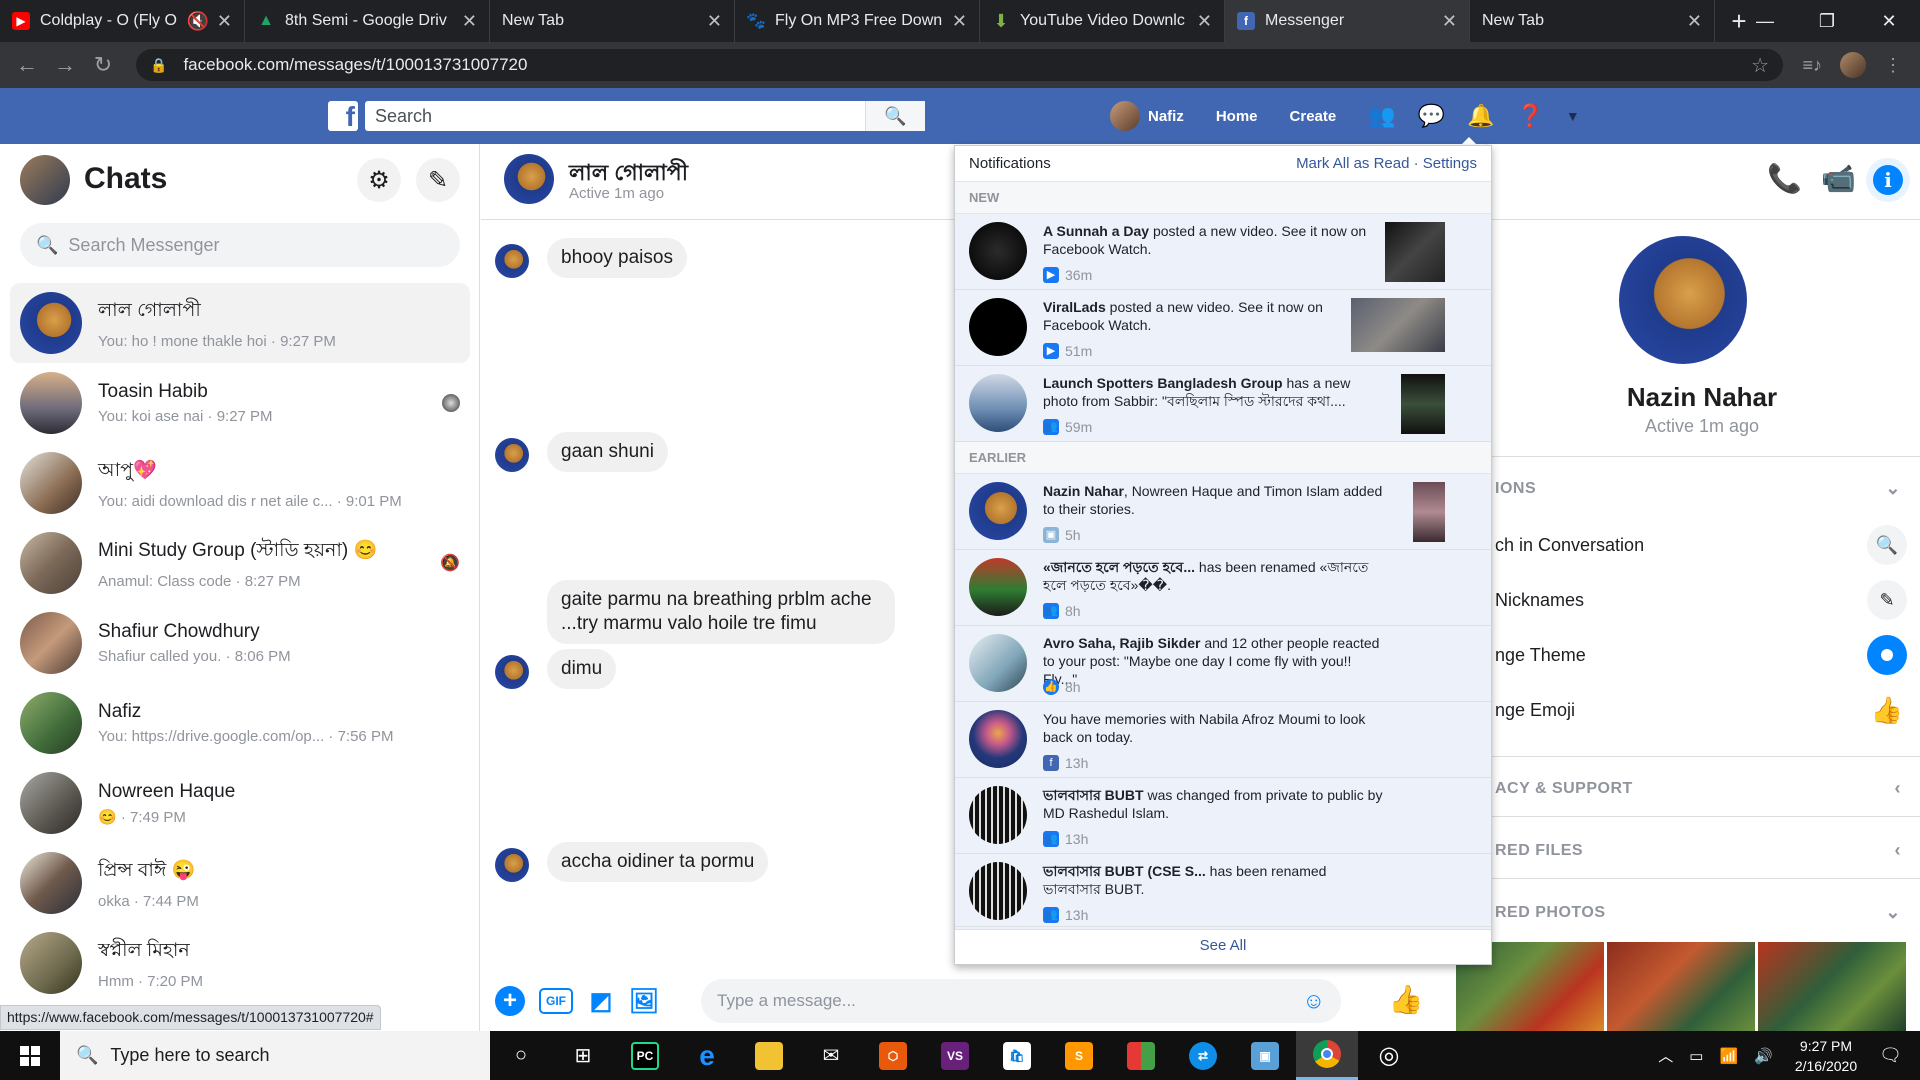  I want to click on browser-tab-2: ▲ 8th Semi - Google Driv ✕, so click(367, 21).